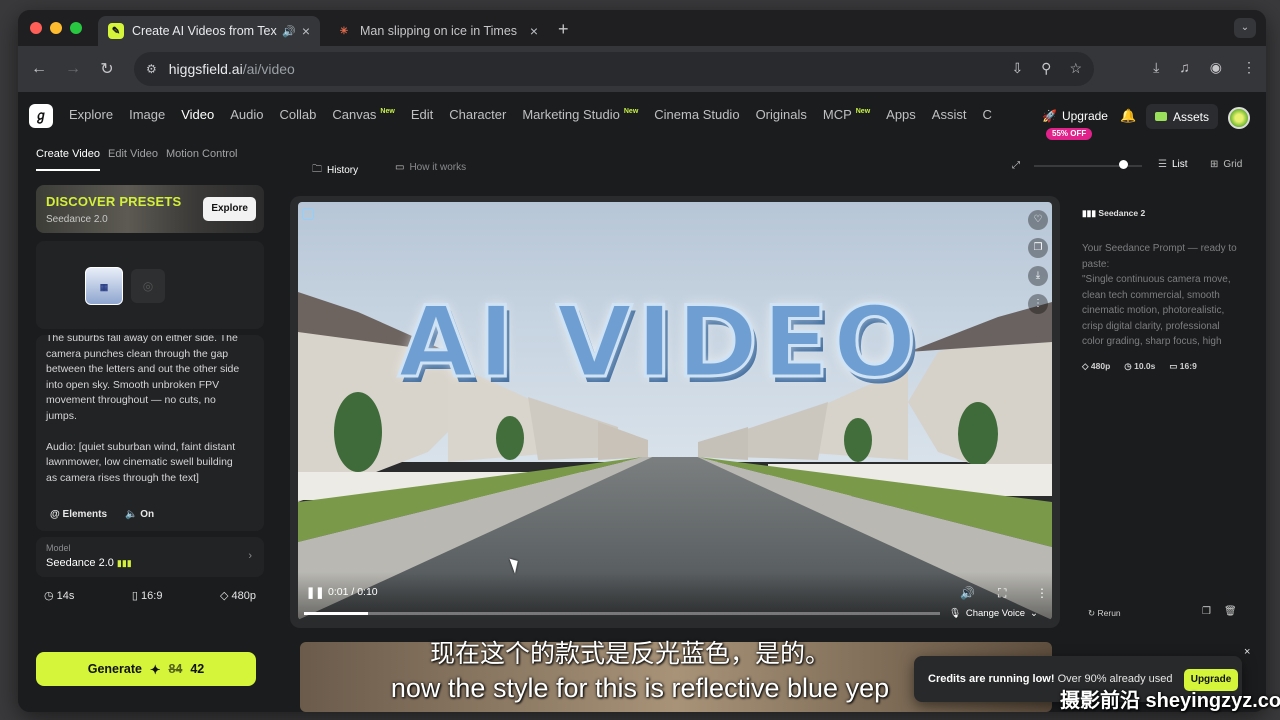 The image size is (1280, 720). What do you see at coordinates (1230, 611) in the screenshot?
I see `trash-icon: 🗑` at bounding box center [1230, 611].